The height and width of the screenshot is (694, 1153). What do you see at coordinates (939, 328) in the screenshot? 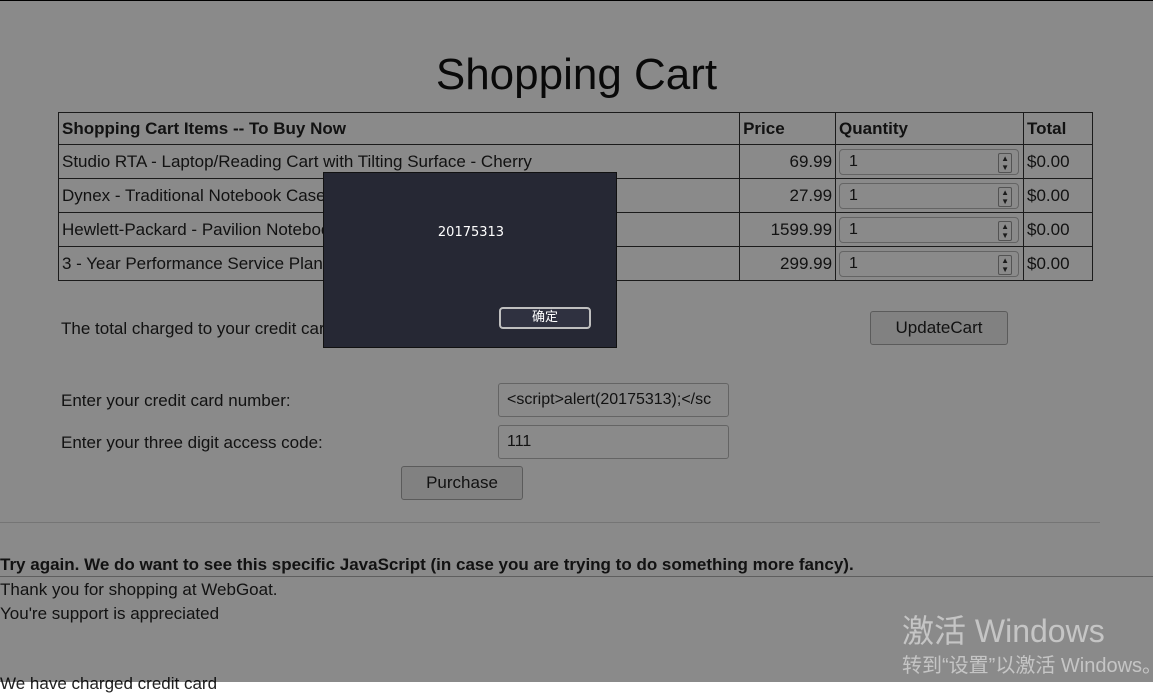
I see `update-cart-button: UpdateCart` at bounding box center [939, 328].